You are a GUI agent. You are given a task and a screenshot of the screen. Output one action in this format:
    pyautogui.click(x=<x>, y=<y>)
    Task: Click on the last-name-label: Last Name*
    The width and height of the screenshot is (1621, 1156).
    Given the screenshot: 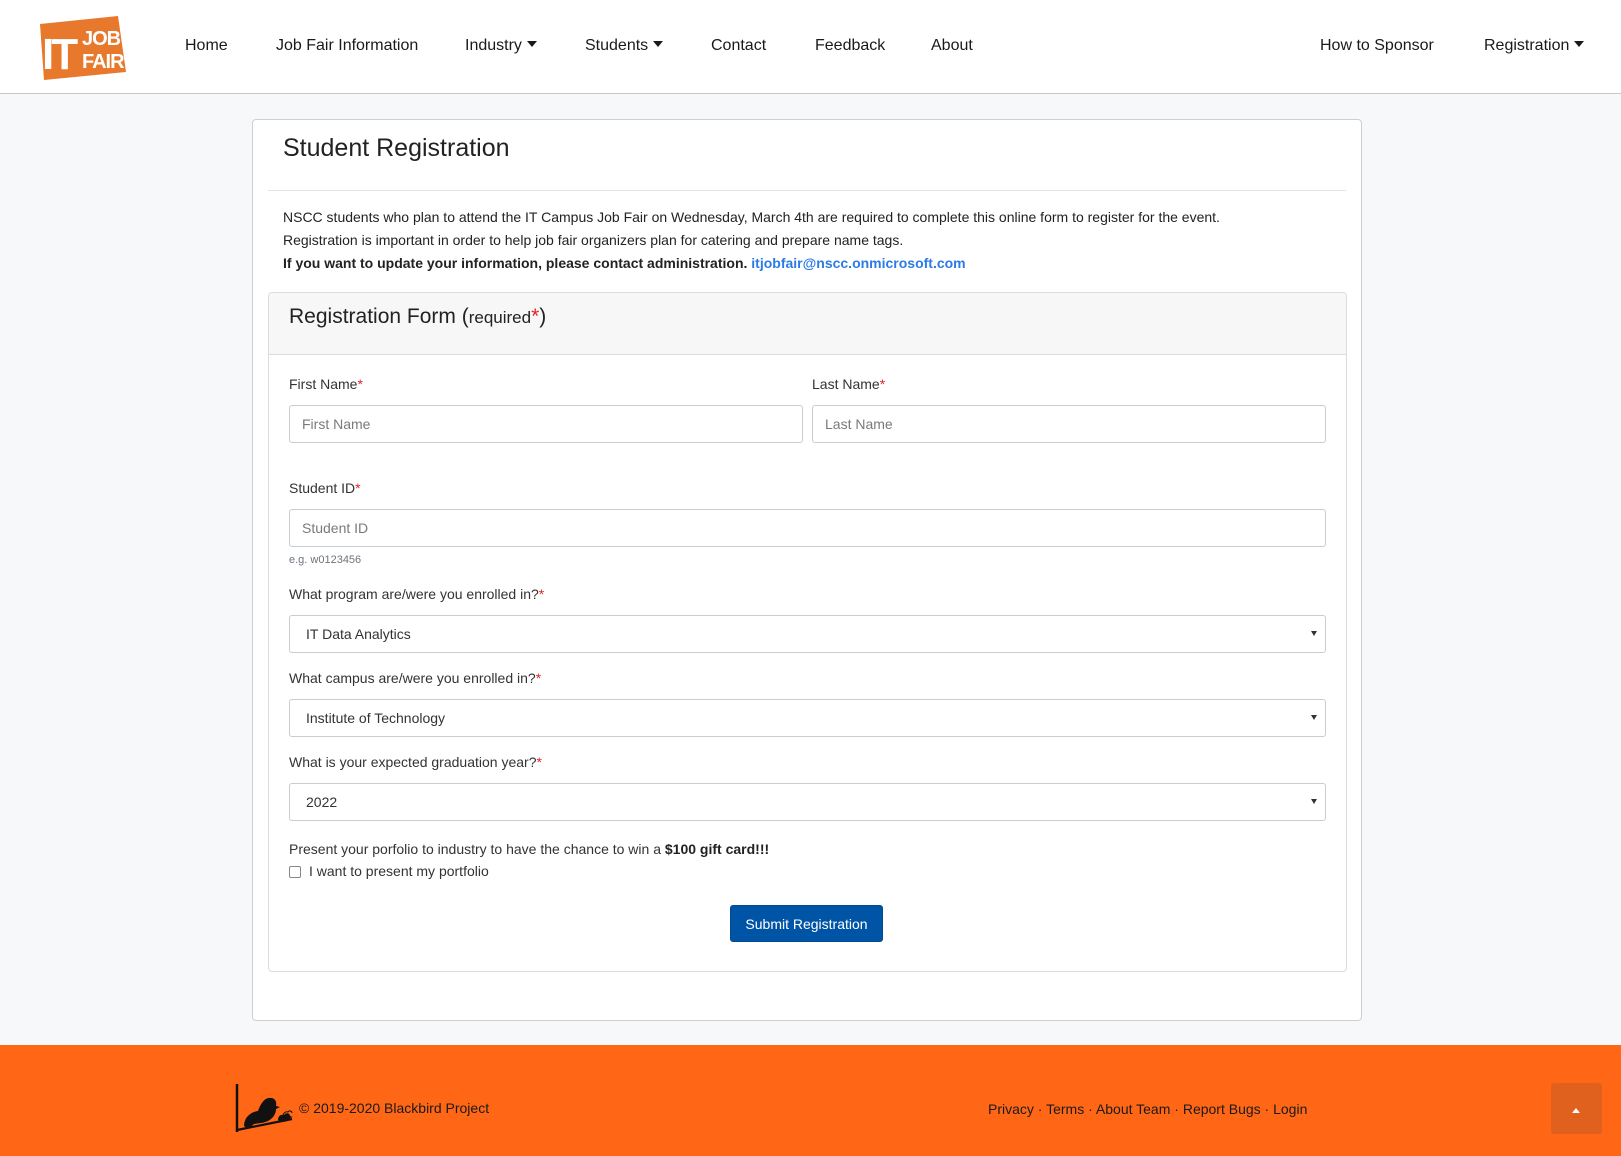 What is the action you would take?
    pyautogui.click(x=848, y=384)
    